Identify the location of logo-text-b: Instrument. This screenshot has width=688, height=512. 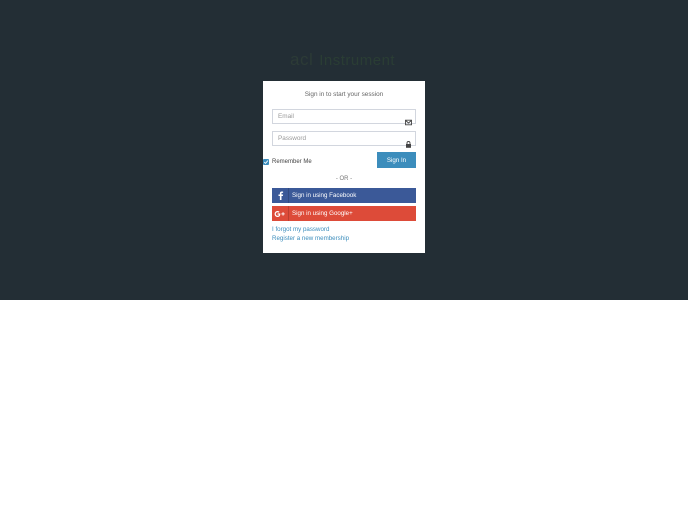
(357, 60).